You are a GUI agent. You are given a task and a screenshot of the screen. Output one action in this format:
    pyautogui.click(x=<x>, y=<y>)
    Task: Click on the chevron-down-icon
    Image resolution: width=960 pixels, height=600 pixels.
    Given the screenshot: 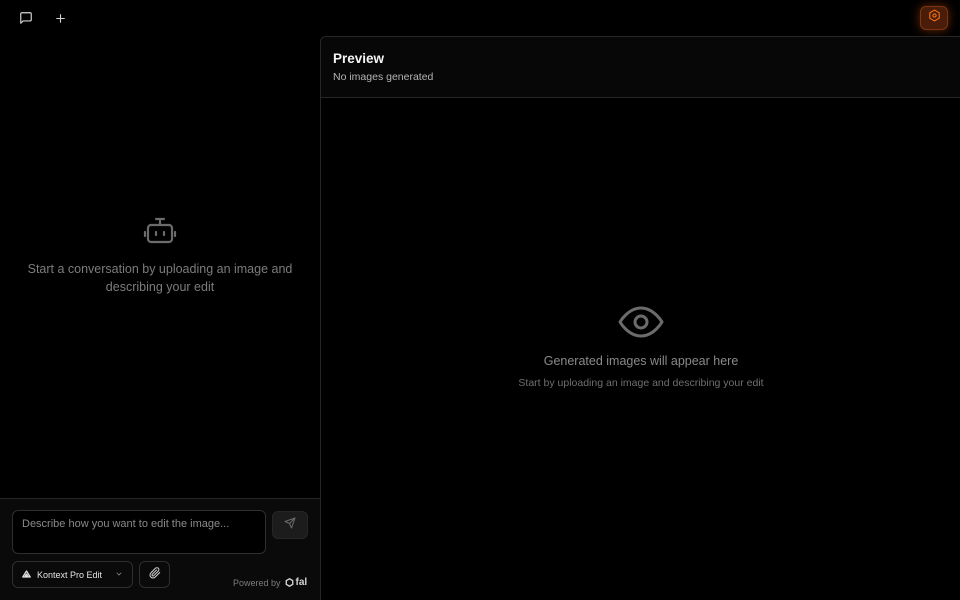 What is the action you would take?
    pyautogui.click(x=119, y=575)
    